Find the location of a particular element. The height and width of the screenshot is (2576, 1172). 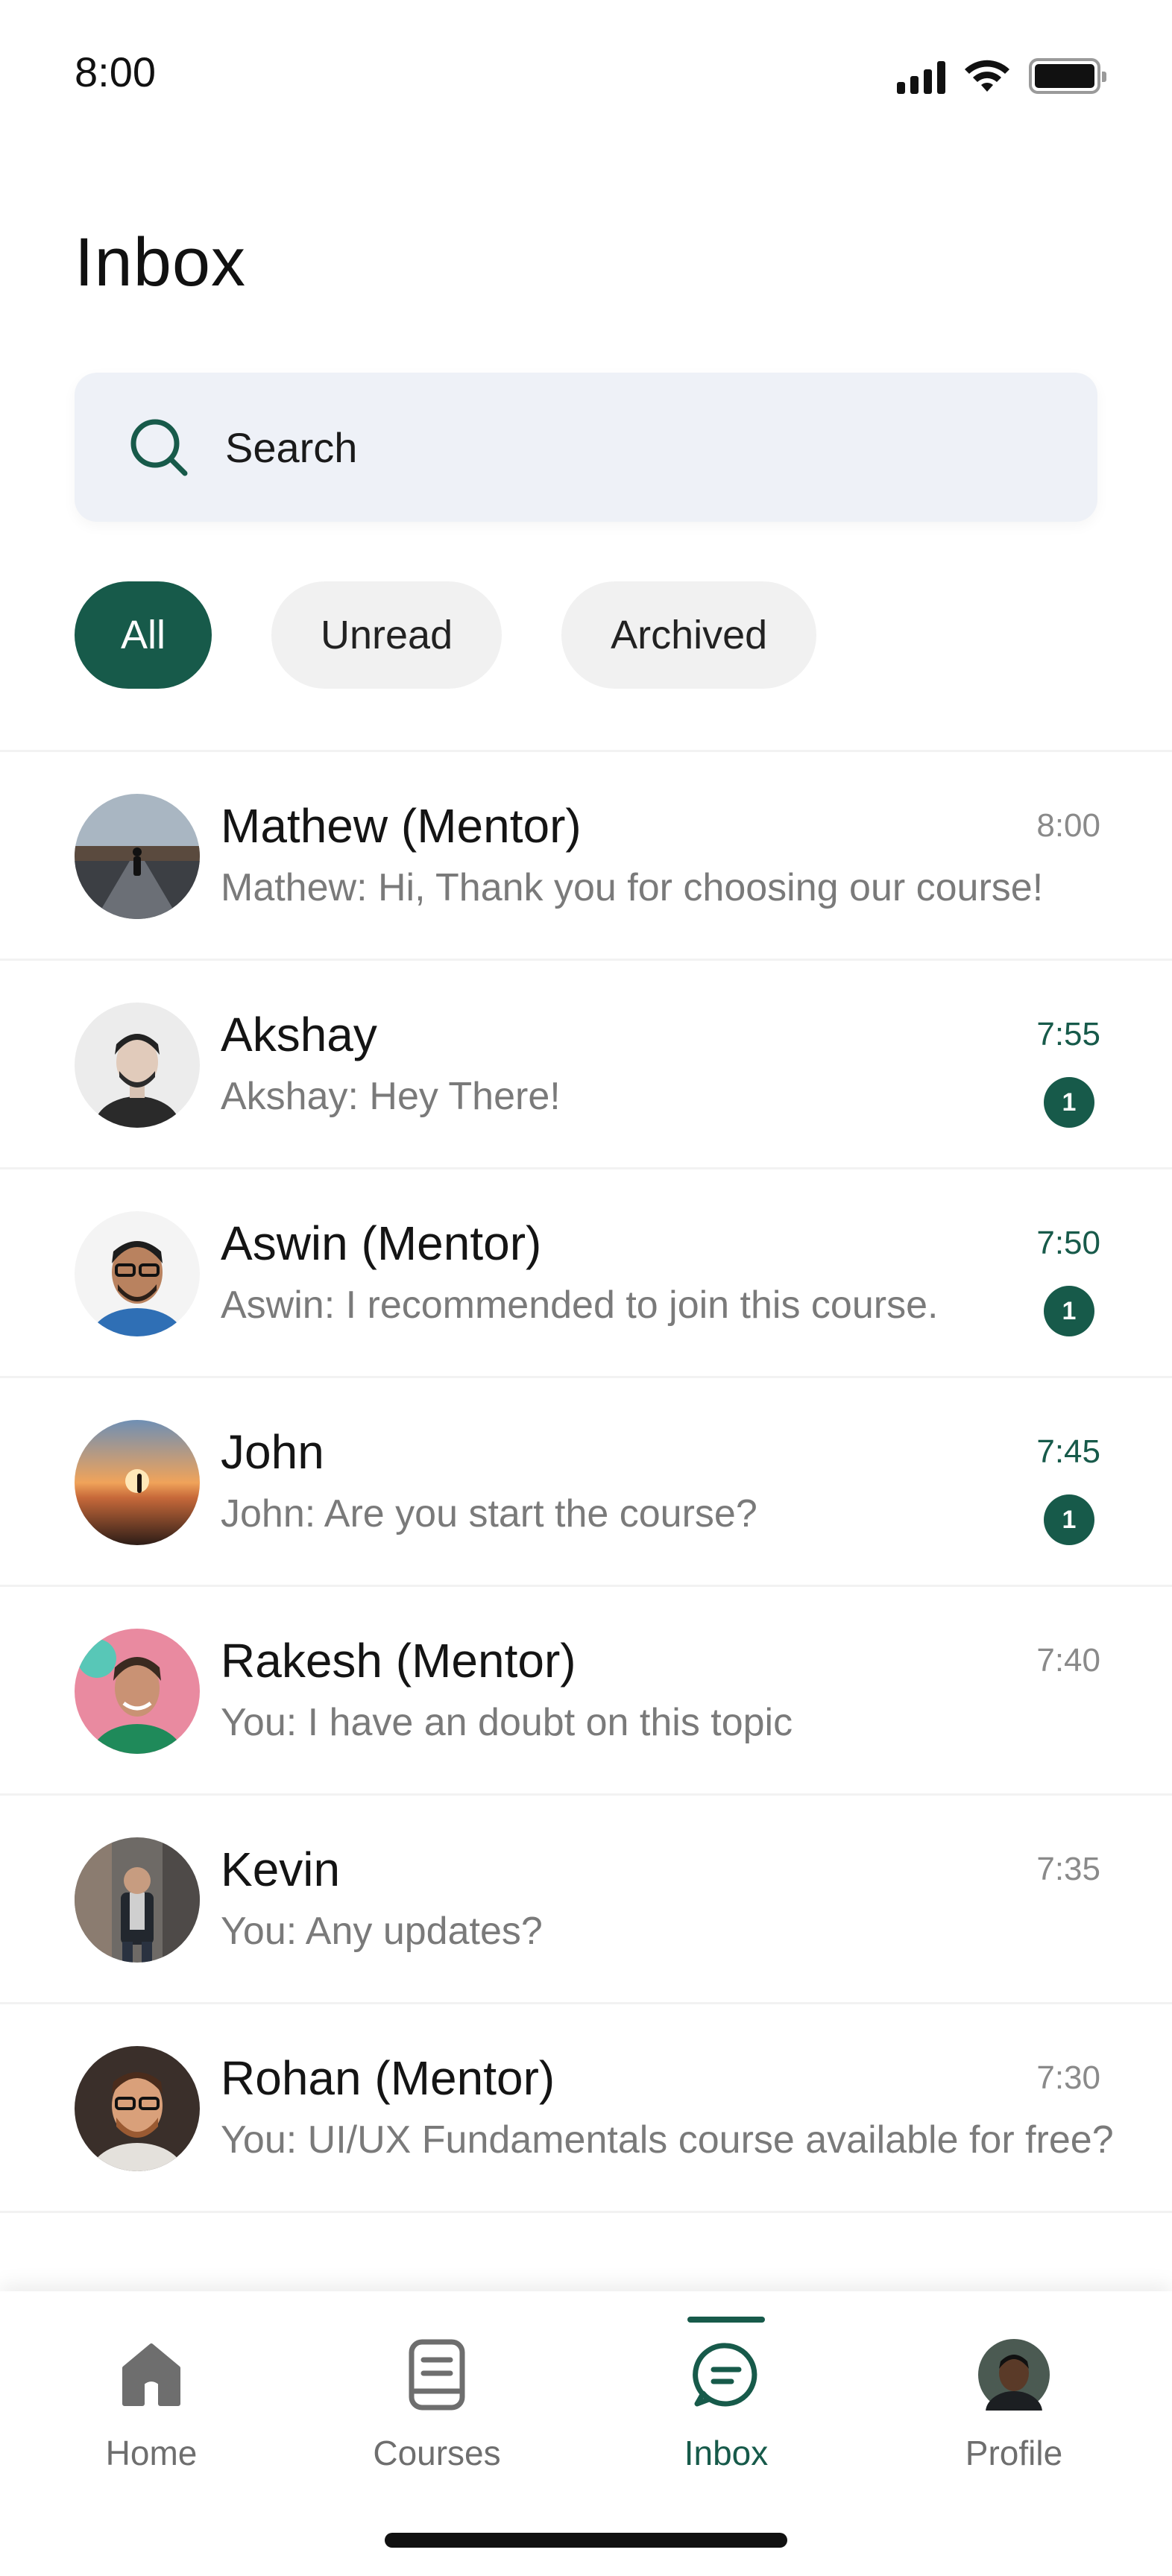

nav-inbox: Inbox is located at coordinates (726, 2410).